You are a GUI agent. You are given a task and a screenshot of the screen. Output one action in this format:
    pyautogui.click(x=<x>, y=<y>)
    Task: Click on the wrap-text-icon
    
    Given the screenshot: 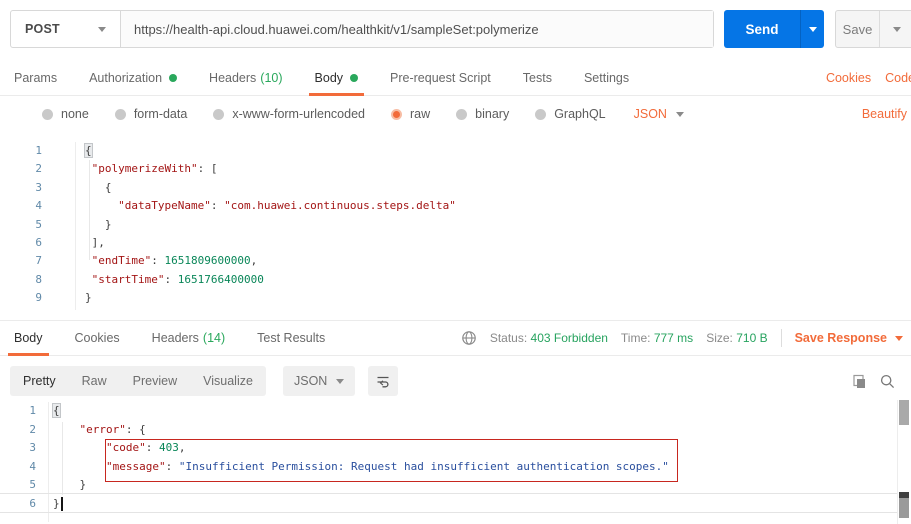 What is the action you would take?
    pyautogui.click(x=383, y=382)
    